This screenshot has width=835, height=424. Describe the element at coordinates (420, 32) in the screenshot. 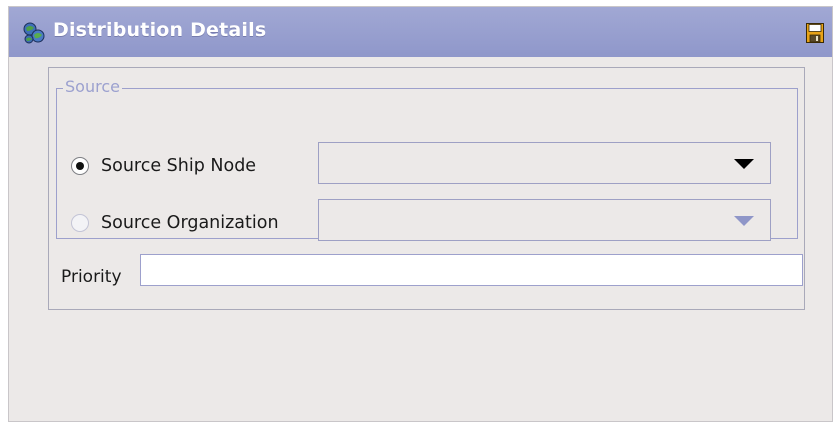

I see `title-bar: Distribution Details` at that location.